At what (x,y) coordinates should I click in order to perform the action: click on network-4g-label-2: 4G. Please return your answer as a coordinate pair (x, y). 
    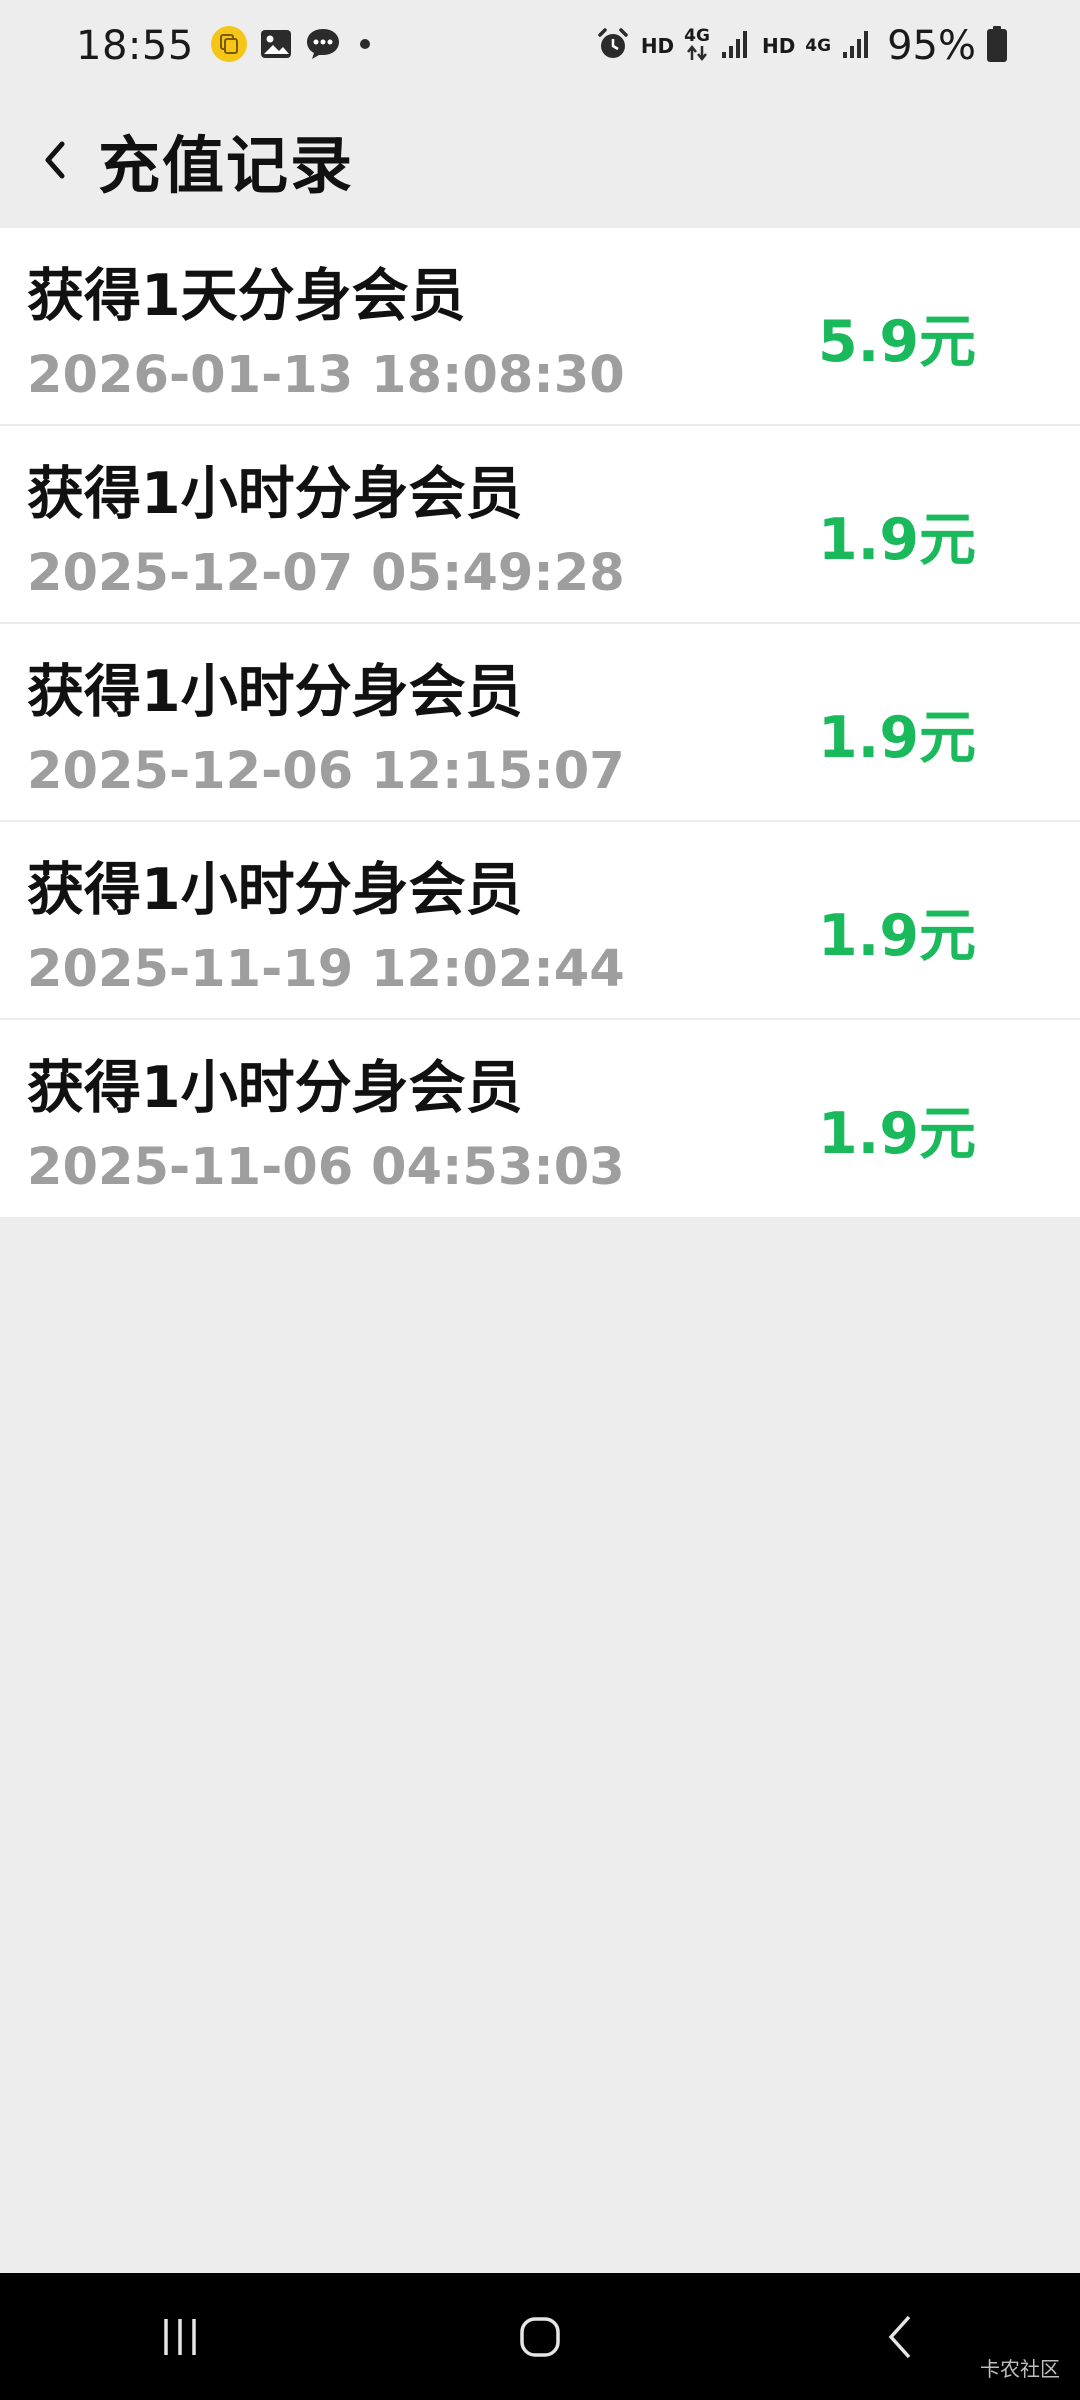
    Looking at the image, I should click on (818, 45).